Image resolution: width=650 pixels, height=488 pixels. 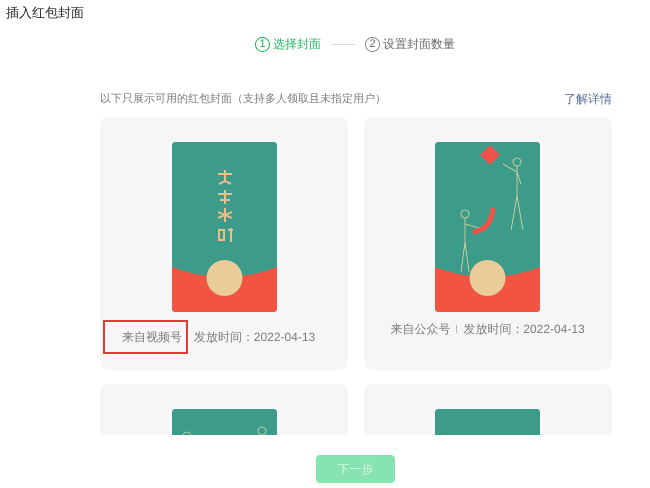 I want to click on source-text: 来自视频号, so click(x=152, y=337).